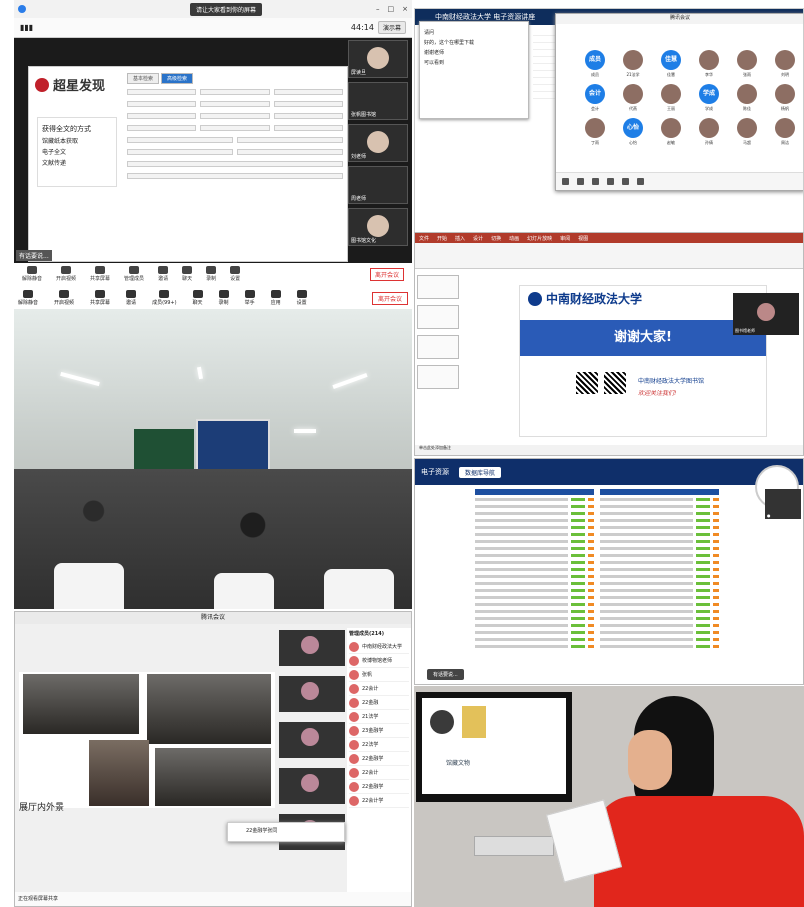  What do you see at coordinates (609, 450) in the screenshot?
I see `notes-bar: 单击此处添加备注` at bounding box center [609, 450].